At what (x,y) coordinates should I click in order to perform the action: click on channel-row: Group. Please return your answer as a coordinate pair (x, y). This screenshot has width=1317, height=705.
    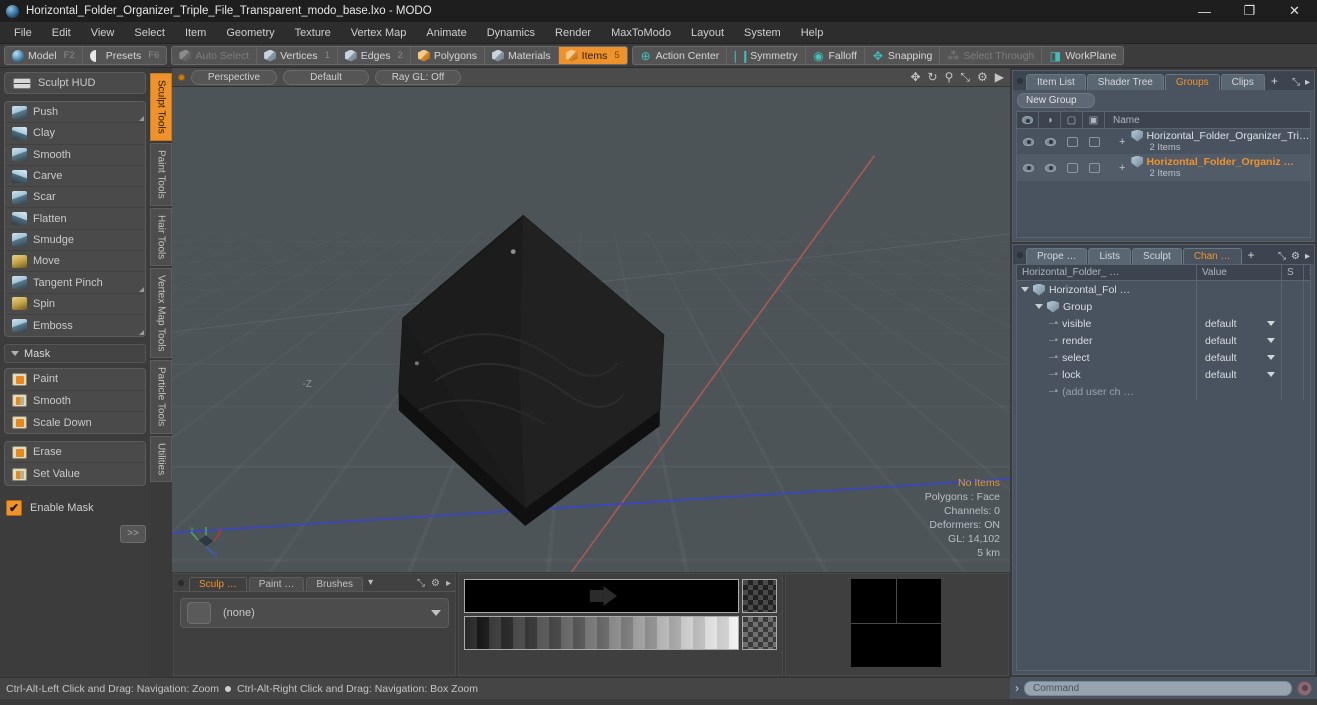
    Looking at the image, I should click on (1163, 306).